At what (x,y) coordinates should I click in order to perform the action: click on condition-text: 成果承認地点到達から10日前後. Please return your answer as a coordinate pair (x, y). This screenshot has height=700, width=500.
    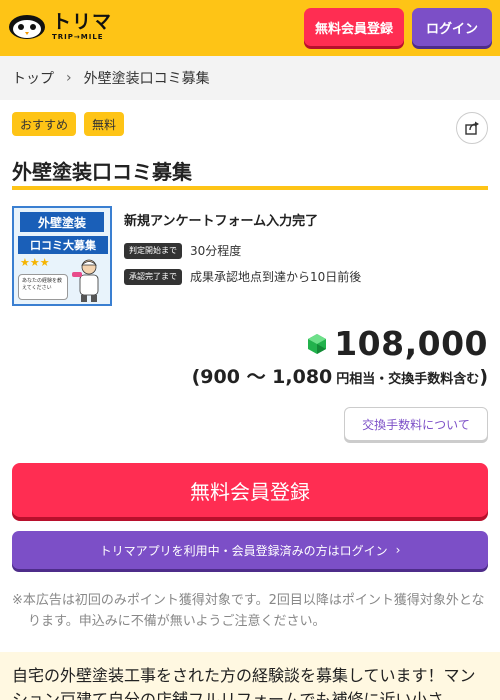
    Looking at the image, I should click on (276, 277).